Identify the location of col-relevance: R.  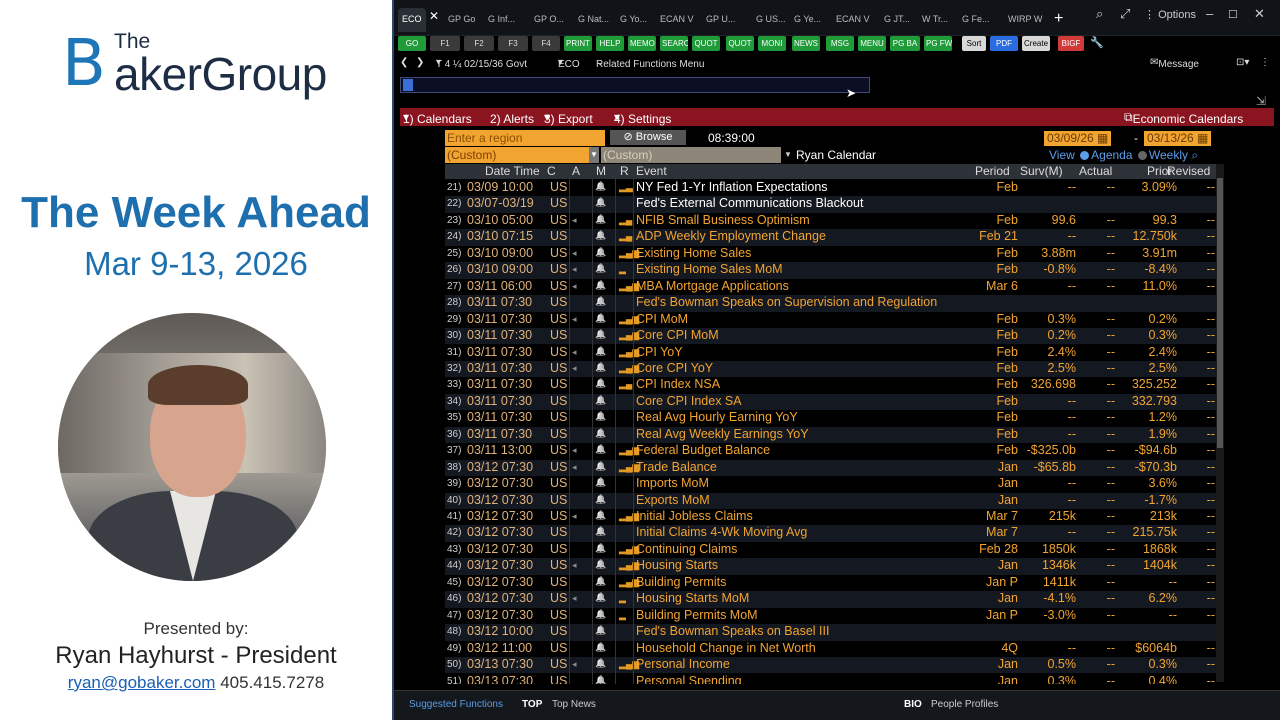
(624, 171).